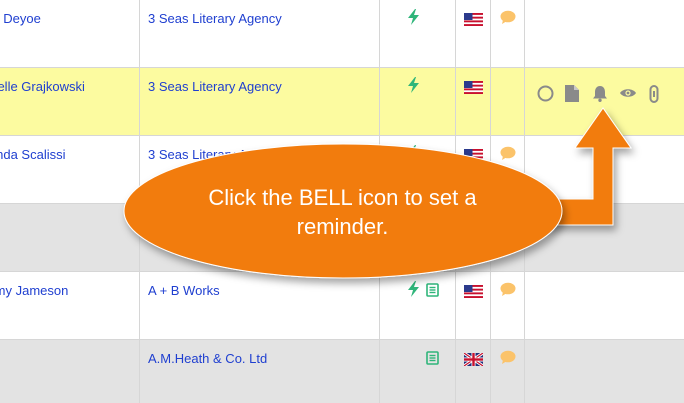 The image size is (684, 403). I want to click on bell-icon, so click(600, 93).